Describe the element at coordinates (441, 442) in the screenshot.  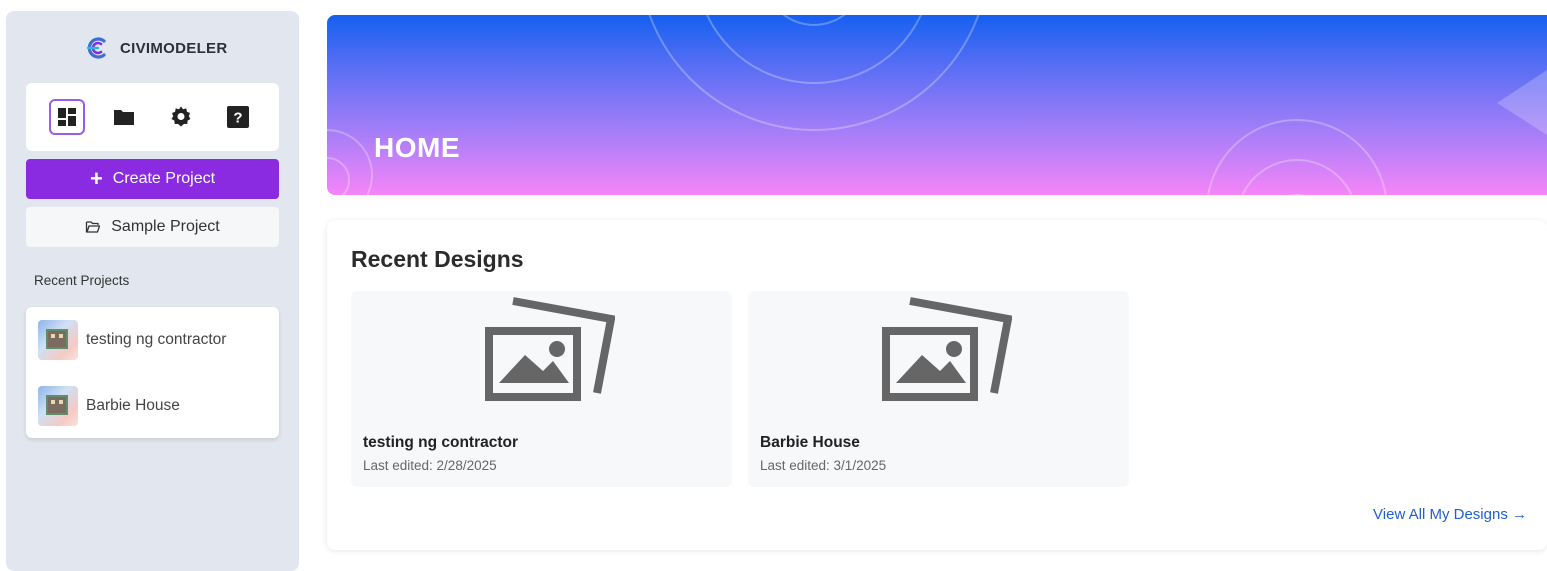
I see `design-name: testing ng contractor` at that location.